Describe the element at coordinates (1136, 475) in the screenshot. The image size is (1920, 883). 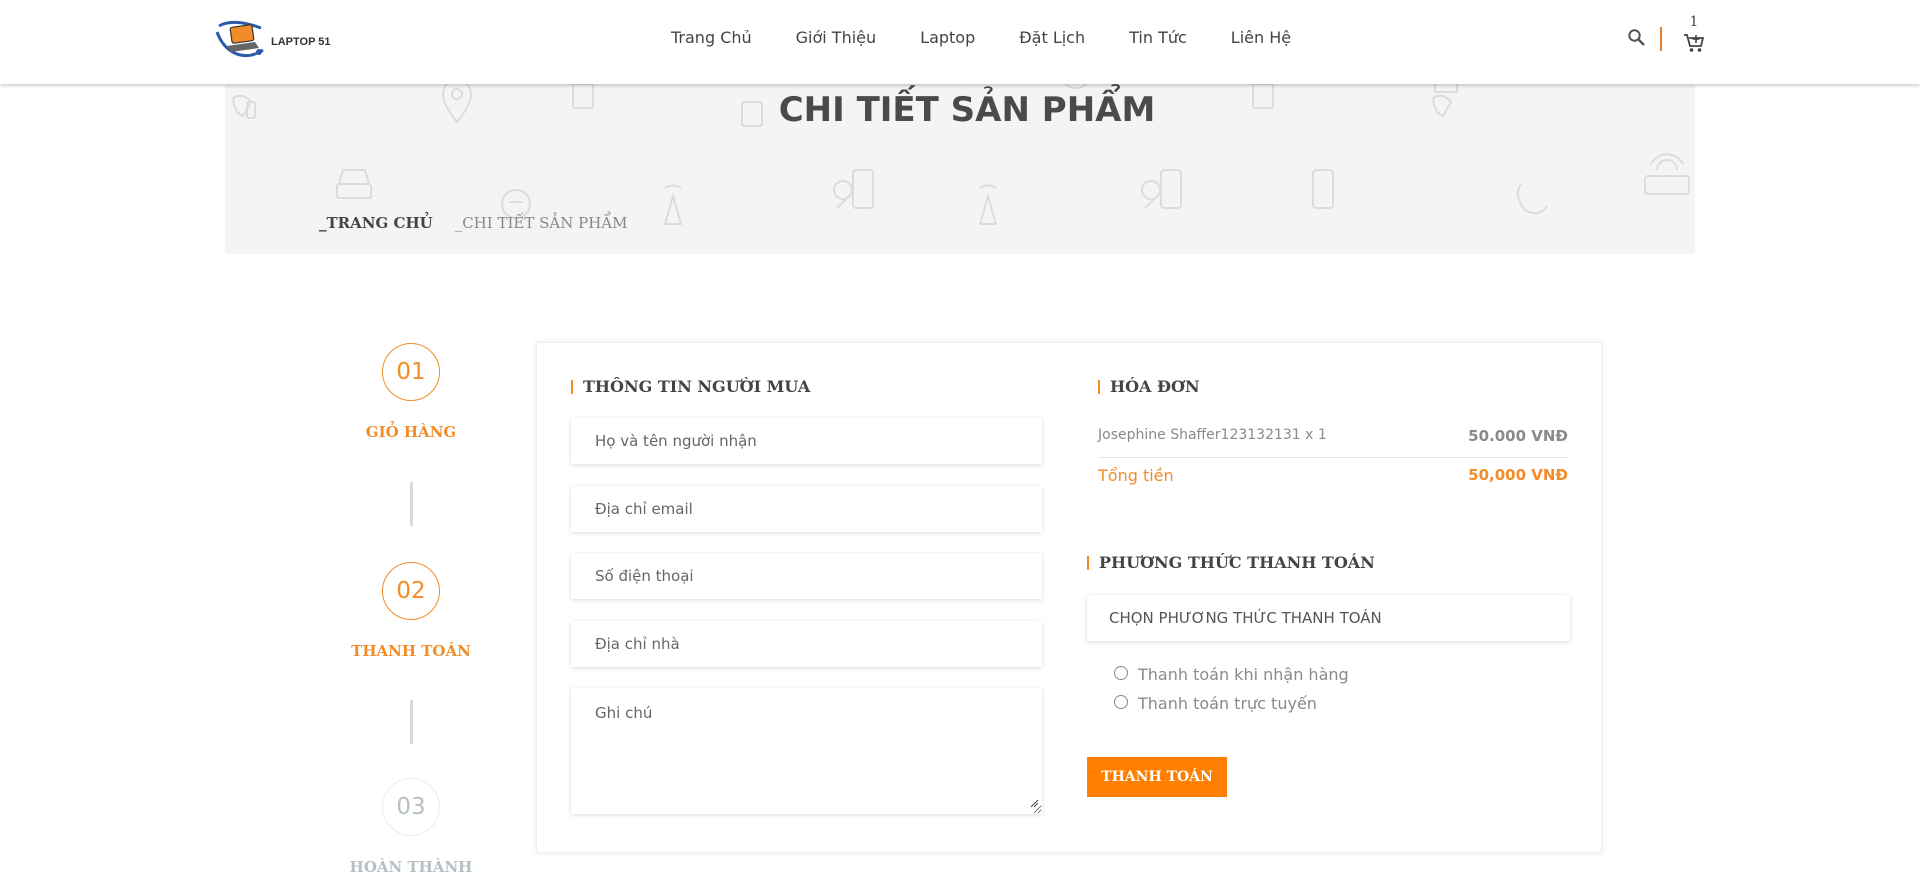
I see `invoice-total-label: Tổng tiền` at that location.